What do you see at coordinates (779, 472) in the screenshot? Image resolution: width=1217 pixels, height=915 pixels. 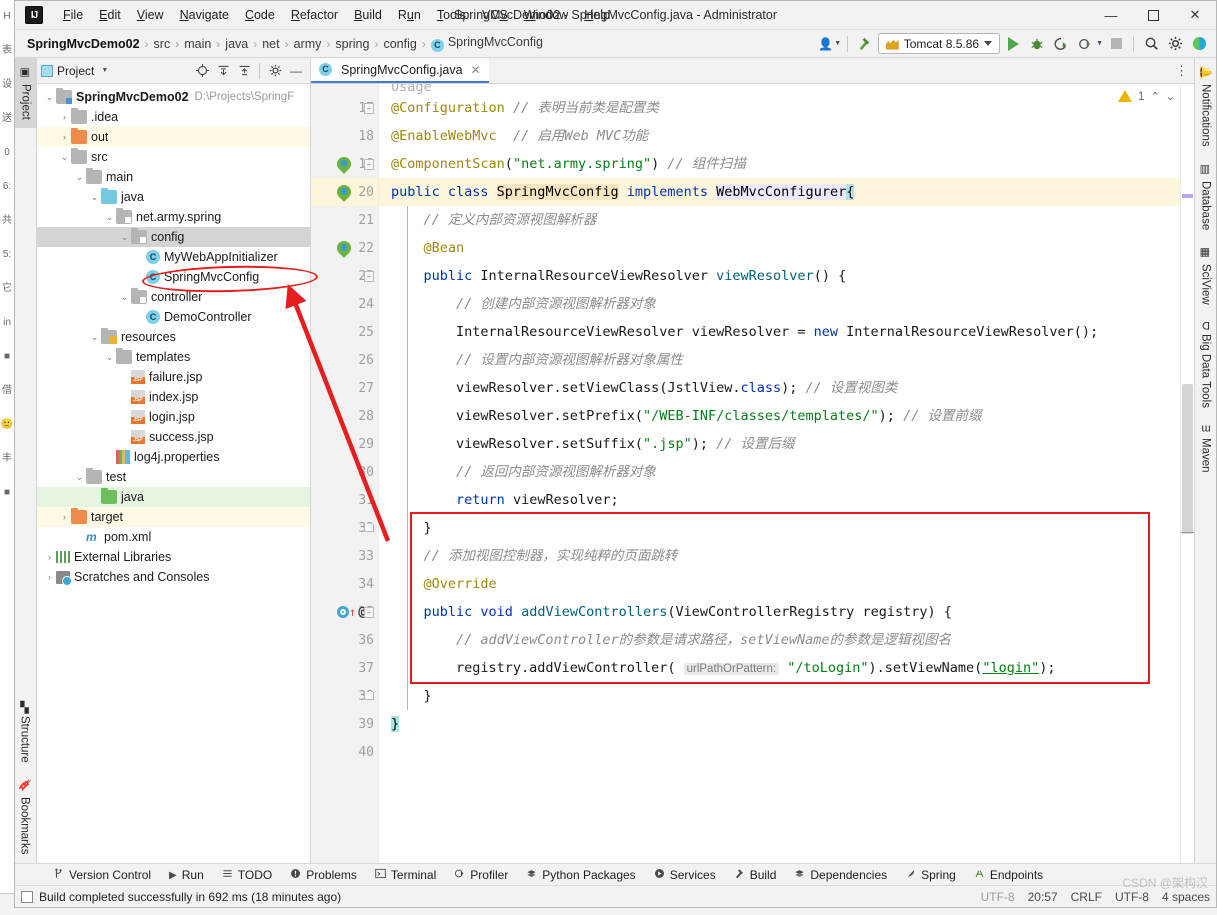 I see `code-line-30: // 返回内部资源视图解析器对象` at bounding box center [779, 472].